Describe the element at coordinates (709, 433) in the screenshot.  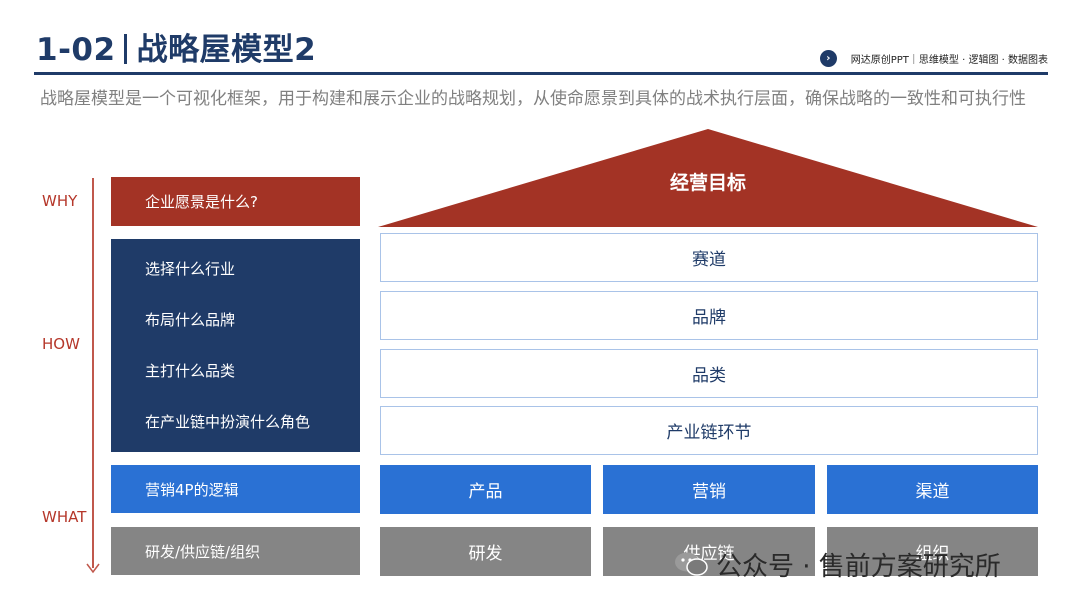
I see `floor-label: 产业链环节` at that location.